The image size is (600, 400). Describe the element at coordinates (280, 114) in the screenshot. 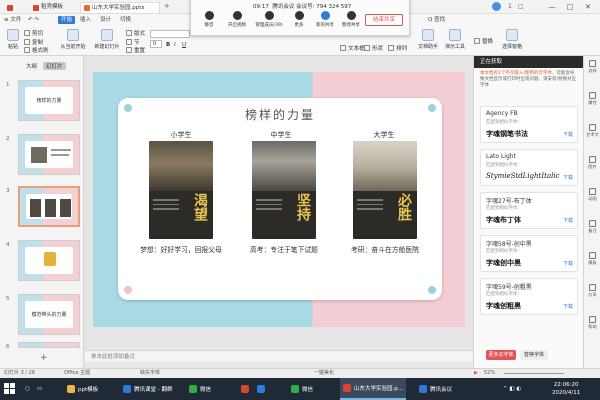

I see `slide-title: 榜样的力量` at that location.